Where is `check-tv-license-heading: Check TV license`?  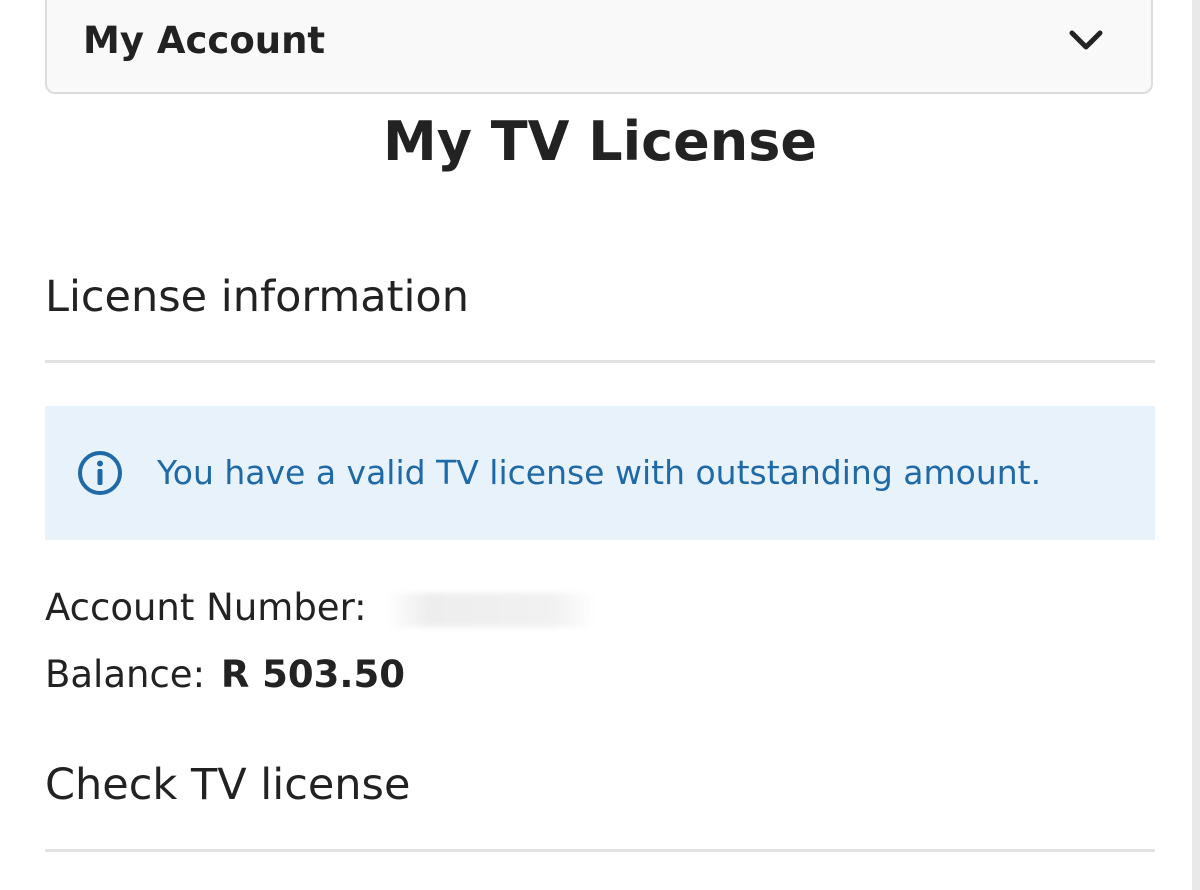
check-tv-license-heading: Check TV license is located at coordinates (227, 785).